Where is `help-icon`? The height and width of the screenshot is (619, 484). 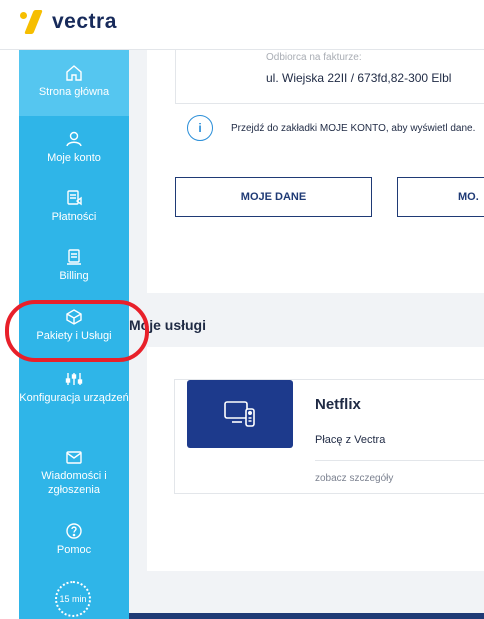 help-icon is located at coordinates (74, 531).